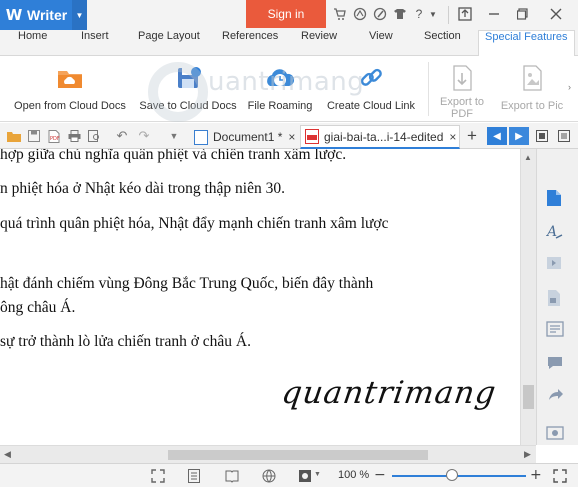 The image size is (578, 487). I want to click on svg-text: PDF, so click(55, 139).